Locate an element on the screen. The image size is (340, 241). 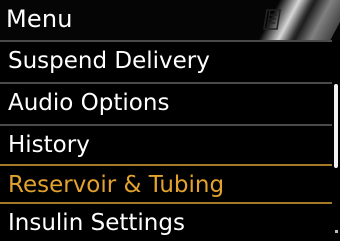
menu-item-label: History is located at coordinates (49, 145).